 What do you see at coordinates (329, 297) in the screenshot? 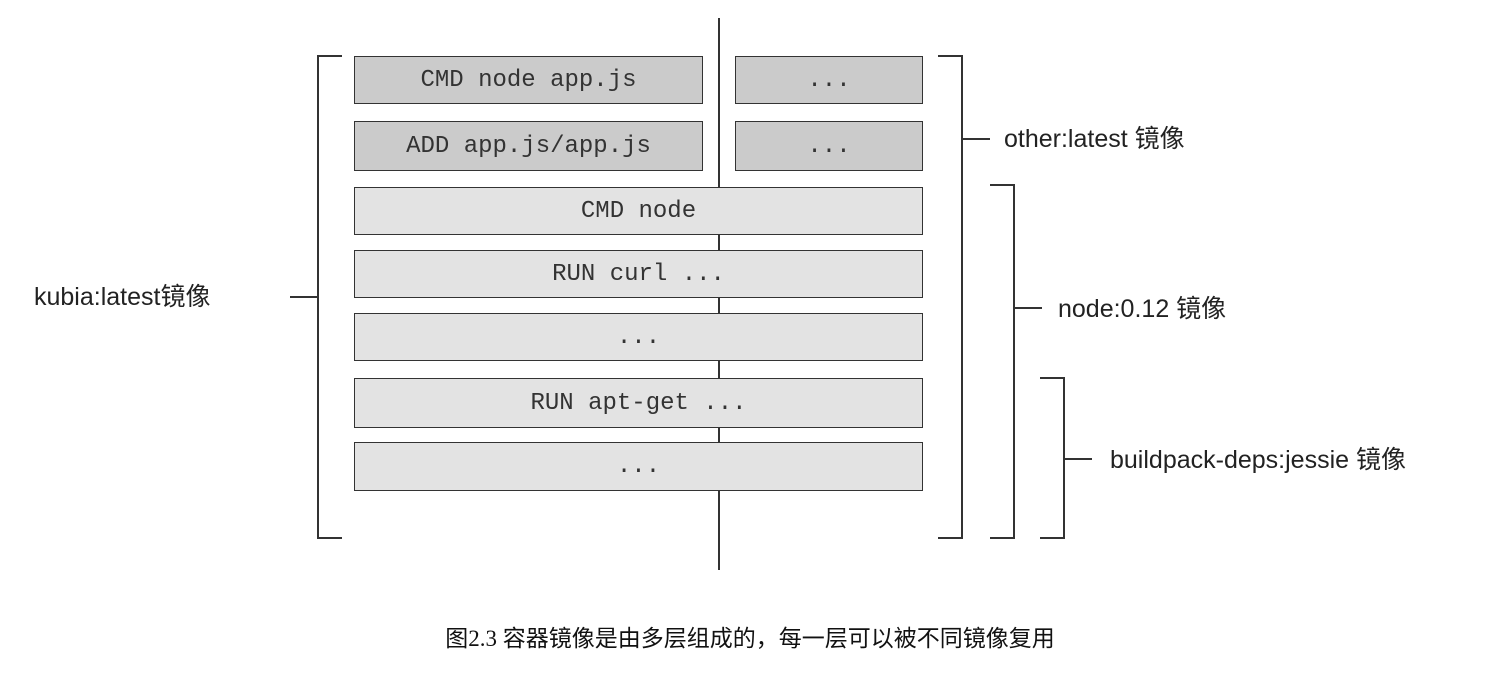
I see `kubia-bracket` at bounding box center [329, 297].